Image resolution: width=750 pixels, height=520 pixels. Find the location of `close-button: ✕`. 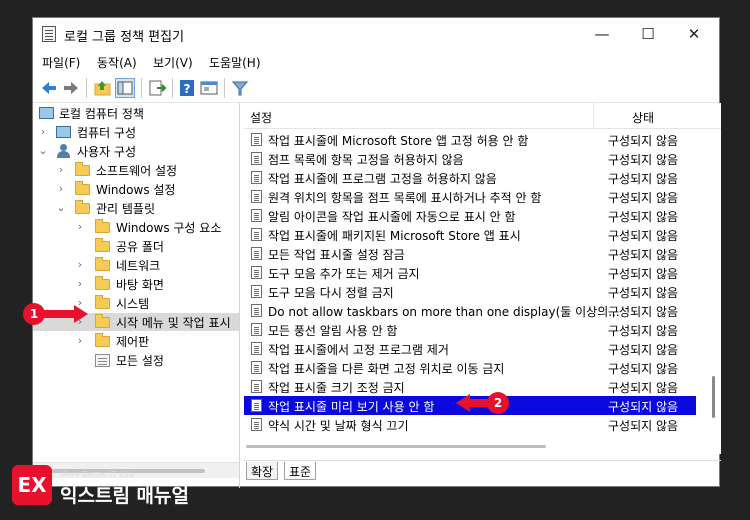

close-button: ✕ is located at coordinates (694, 34).